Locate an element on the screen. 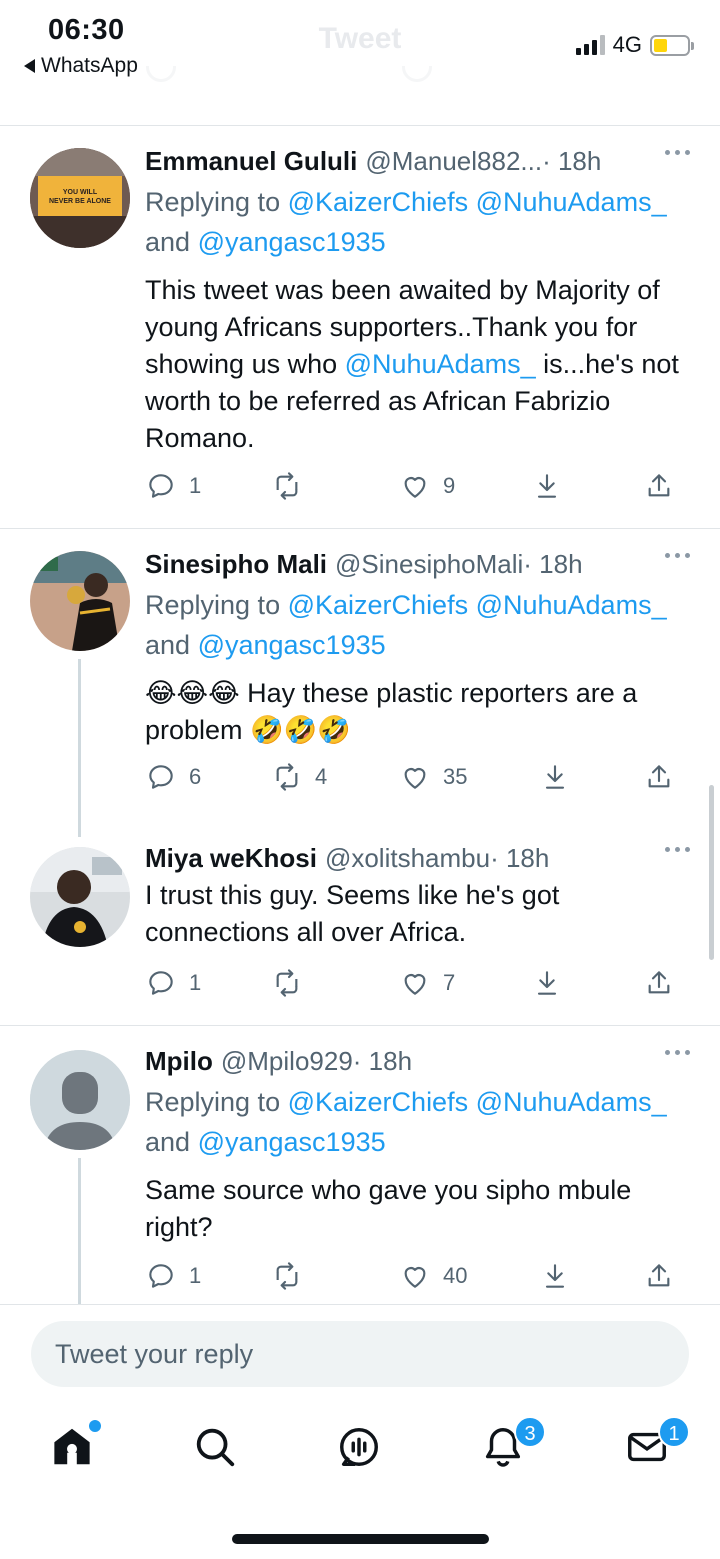  svg-text: YOU WILL is located at coordinates (80, 192).